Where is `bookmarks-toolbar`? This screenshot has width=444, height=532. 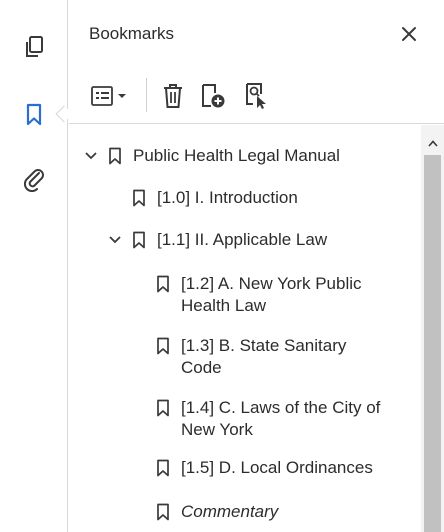 bookmarks-toolbar is located at coordinates (256, 95).